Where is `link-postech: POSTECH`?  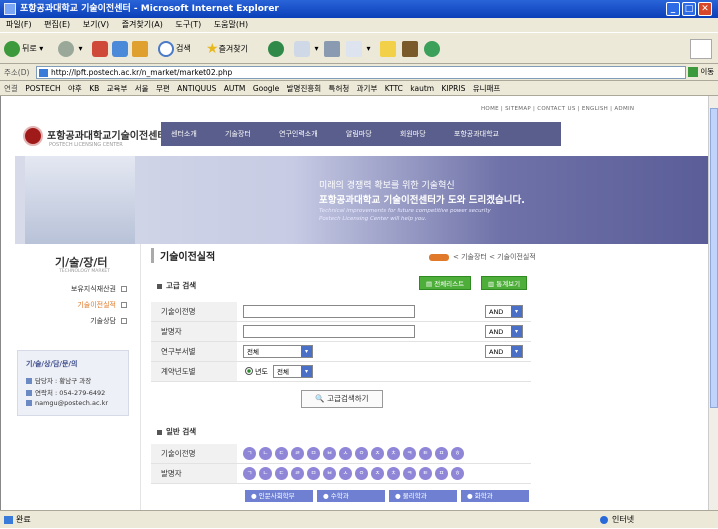
link-postech: POSTECH is located at coordinates (42, 88).